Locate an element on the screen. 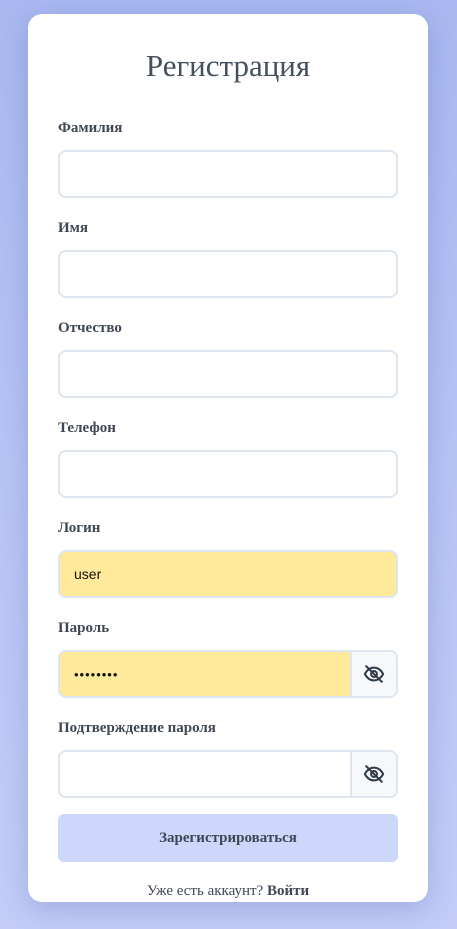  password-input is located at coordinates (205, 674).